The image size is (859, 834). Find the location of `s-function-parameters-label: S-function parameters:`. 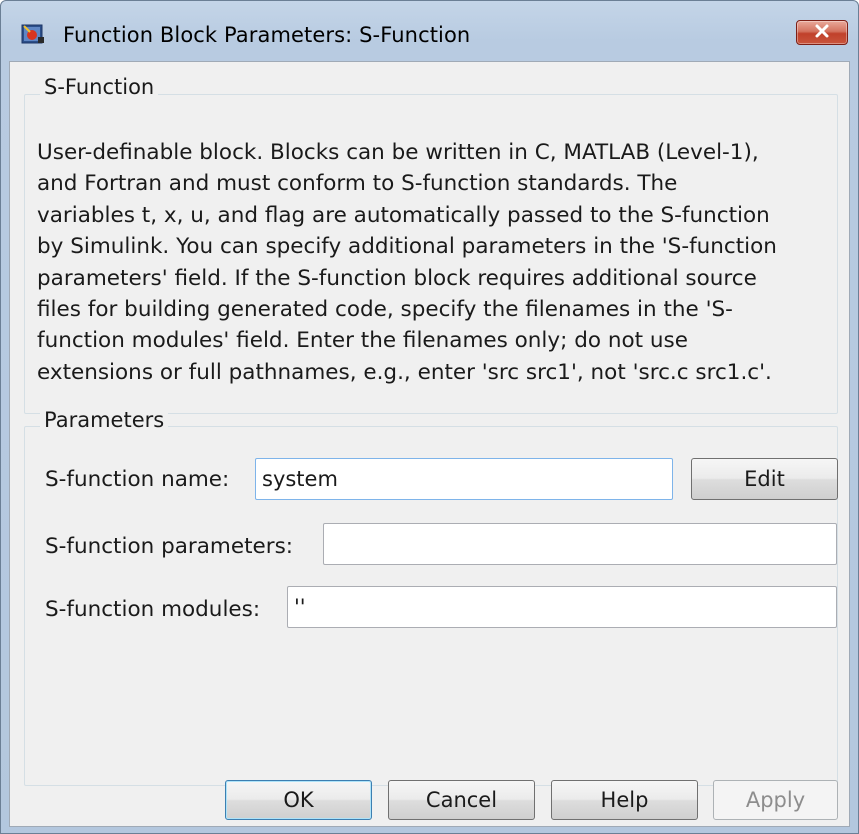

s-function-parameters-label: S-function parameters: is located at coordinates (169, 546).